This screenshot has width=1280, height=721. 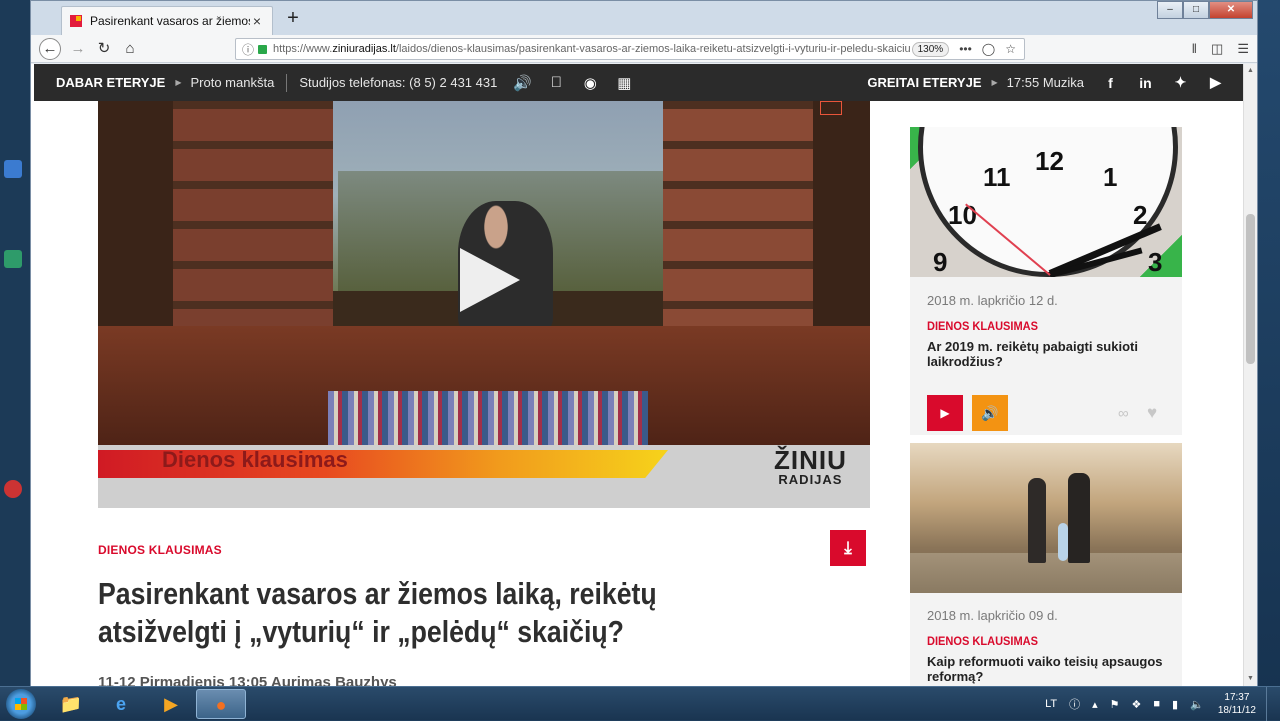 I want to click on scroll-thumb, so click(x=1250, y=289).